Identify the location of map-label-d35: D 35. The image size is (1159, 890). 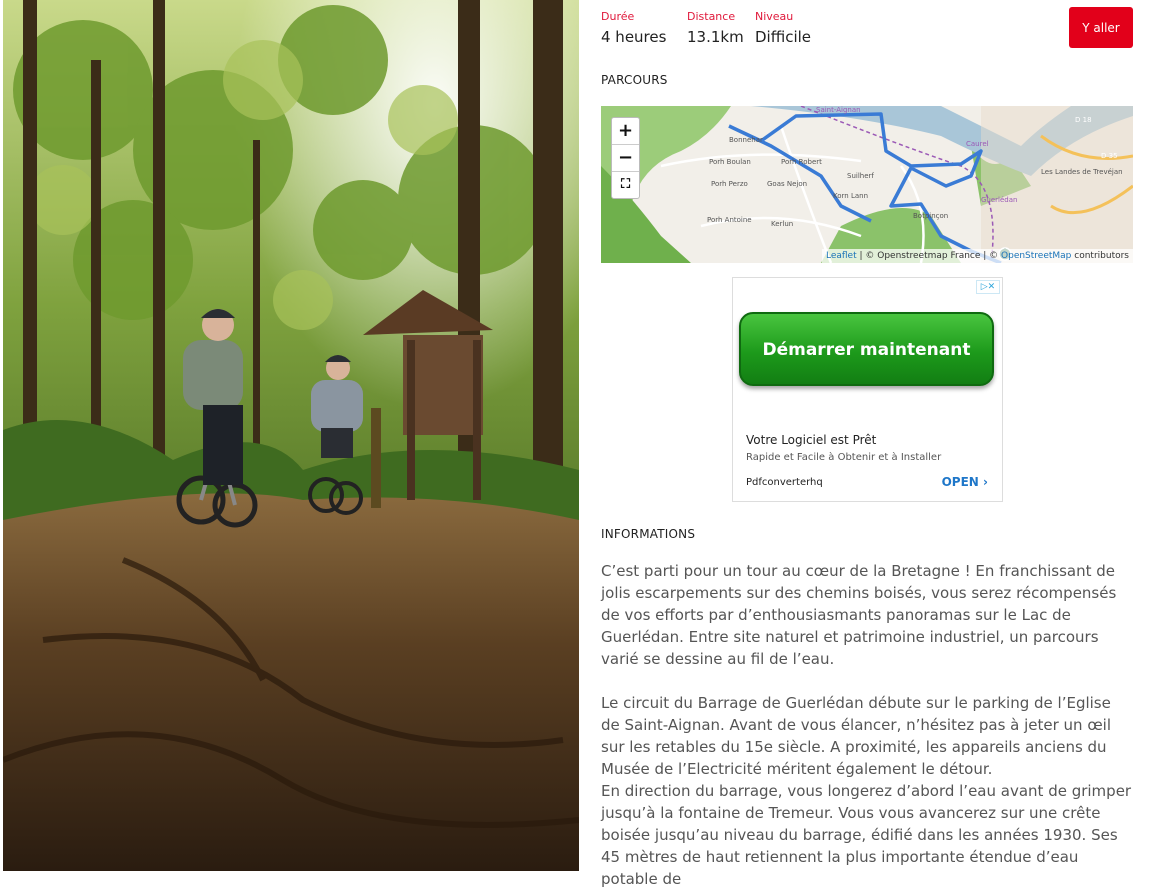
(1109, 156).